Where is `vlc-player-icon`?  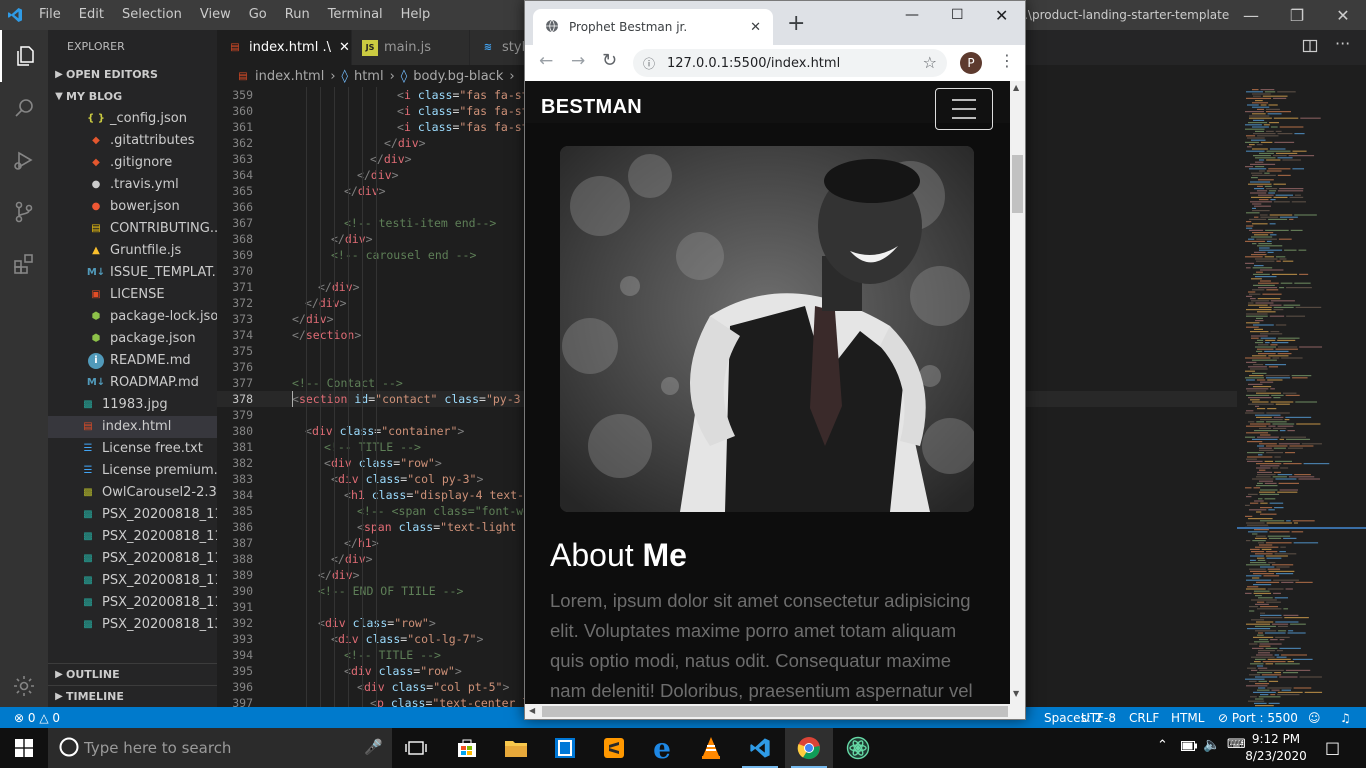
vlc-player-icon is located at coordinates (711, 748).